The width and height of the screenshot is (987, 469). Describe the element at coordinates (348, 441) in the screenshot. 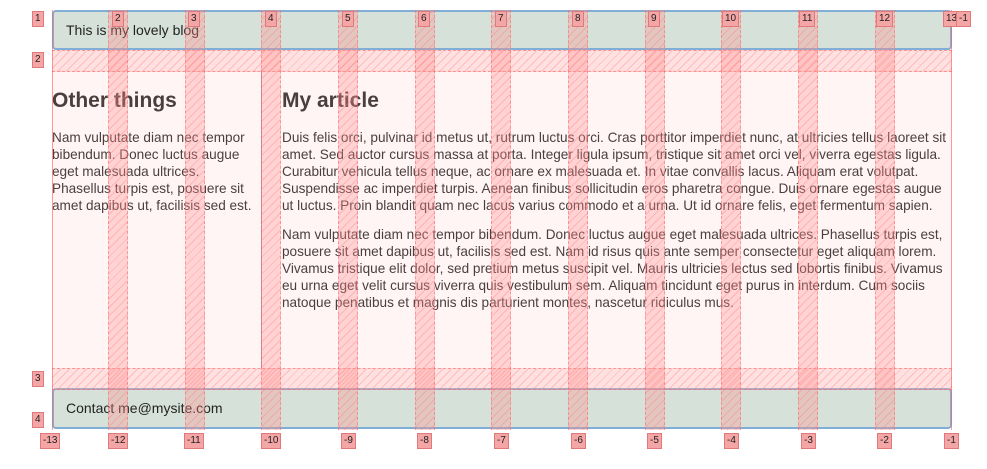

I see `grid-label-col-bottom: -9` at that location.